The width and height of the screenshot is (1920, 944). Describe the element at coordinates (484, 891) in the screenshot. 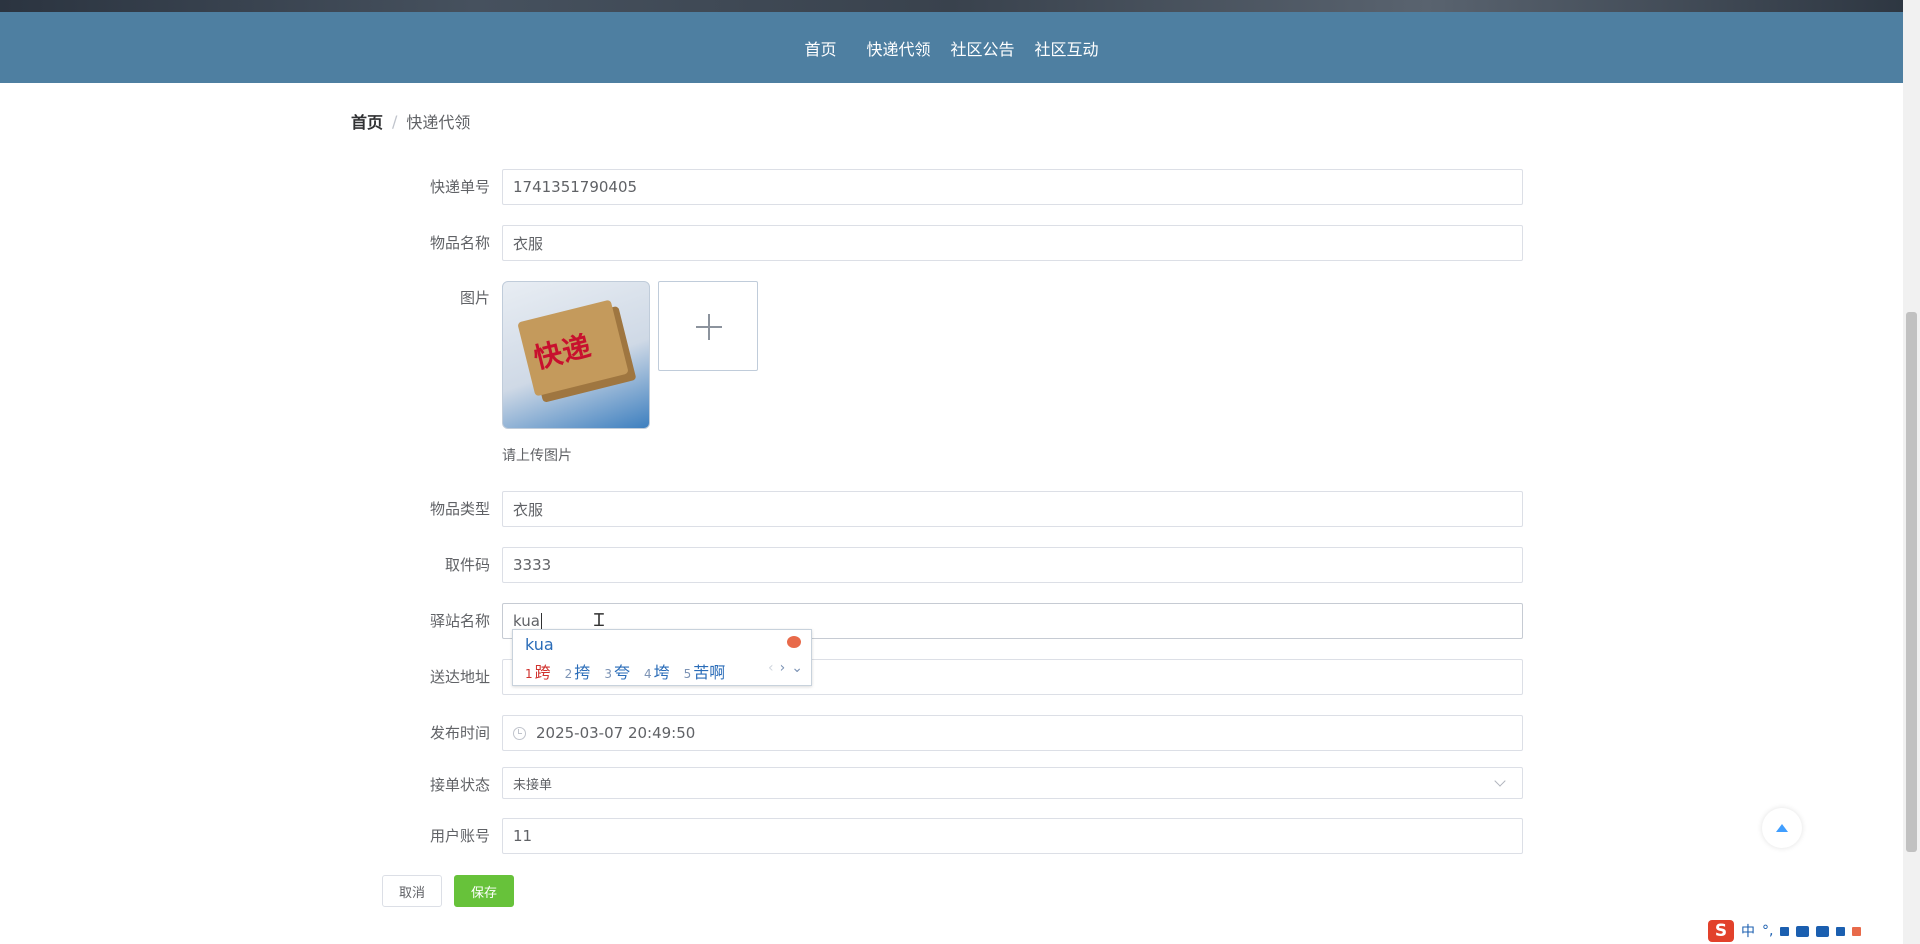

I see `save-button: 保存` at that location.